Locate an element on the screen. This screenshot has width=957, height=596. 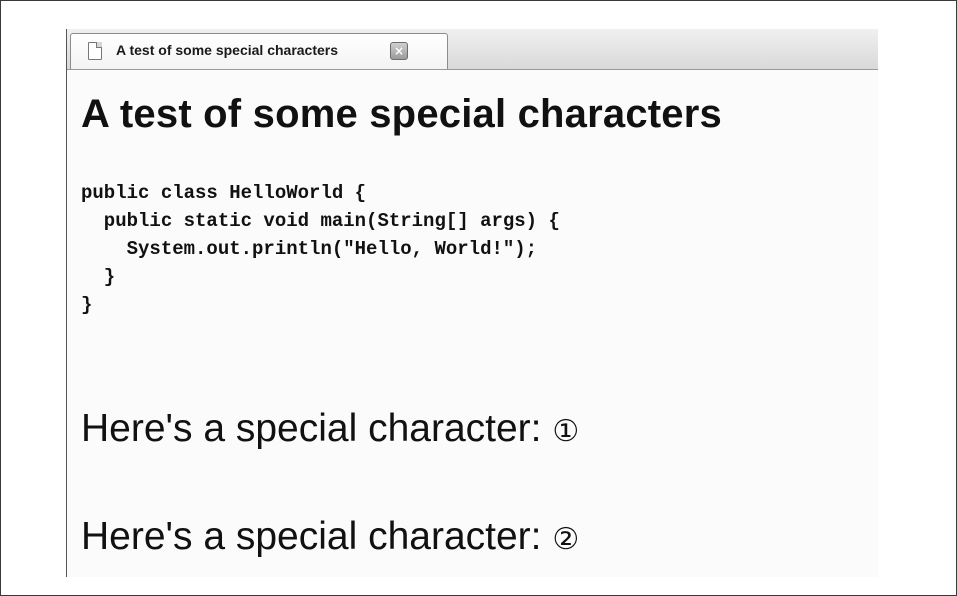
tab-title: A test of some special characters is located at coordinates (227, 50).